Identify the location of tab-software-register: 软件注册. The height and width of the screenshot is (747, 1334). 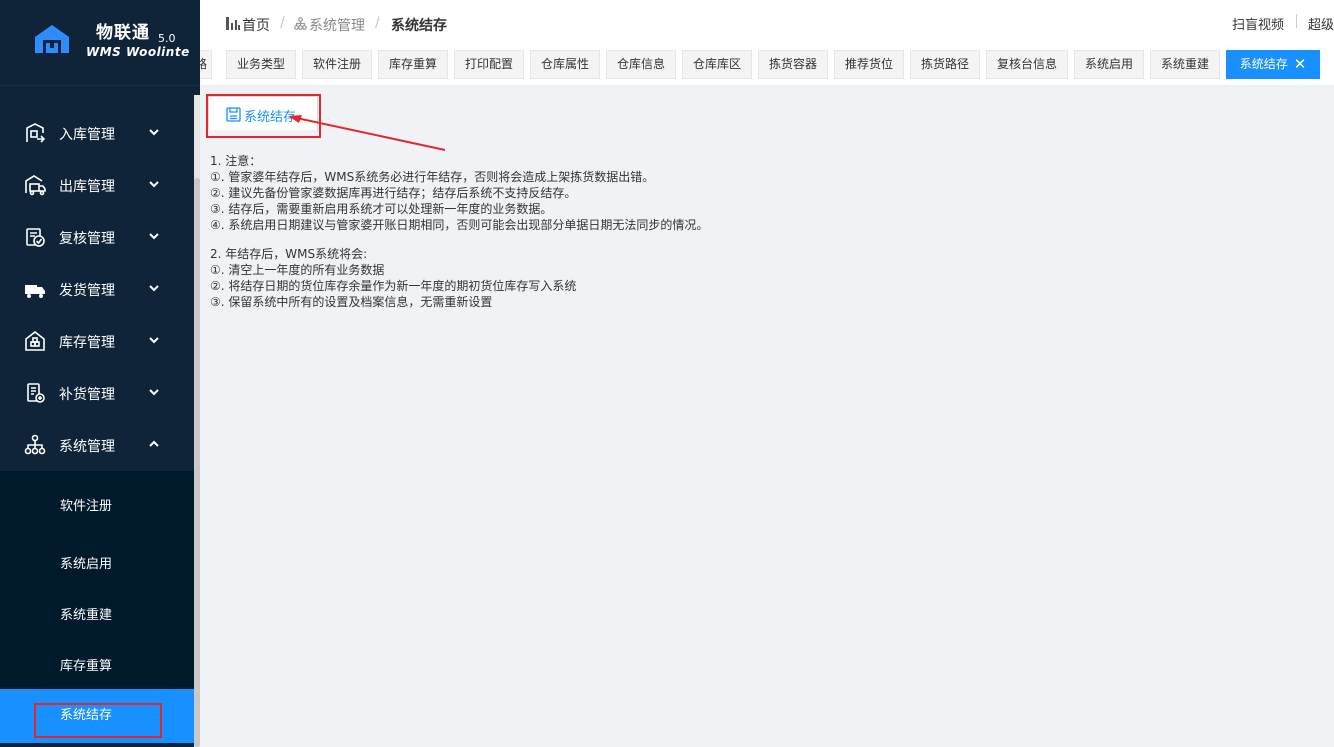
(337, 64).